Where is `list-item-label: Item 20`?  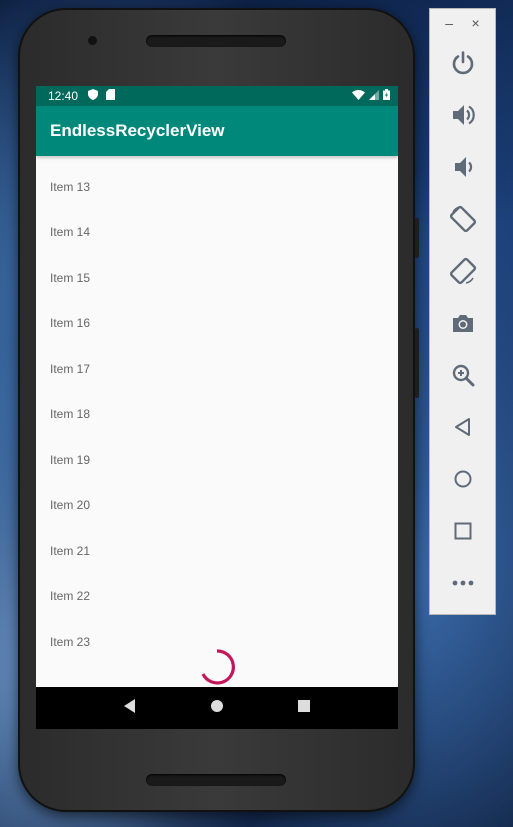 list-item-label: Item 20 is located at coordinates (70, 505).